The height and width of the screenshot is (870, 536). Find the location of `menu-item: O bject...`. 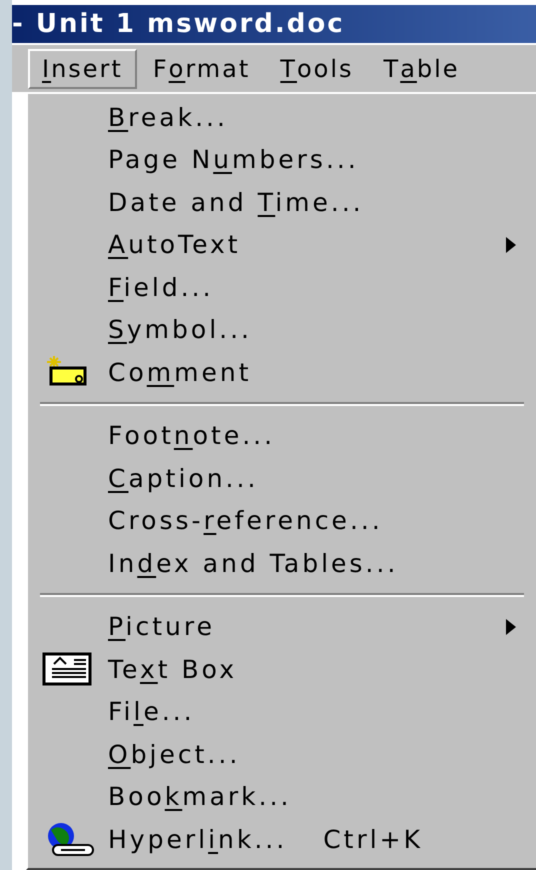

menu-item: O bject... is located at coordinates (174, 754).